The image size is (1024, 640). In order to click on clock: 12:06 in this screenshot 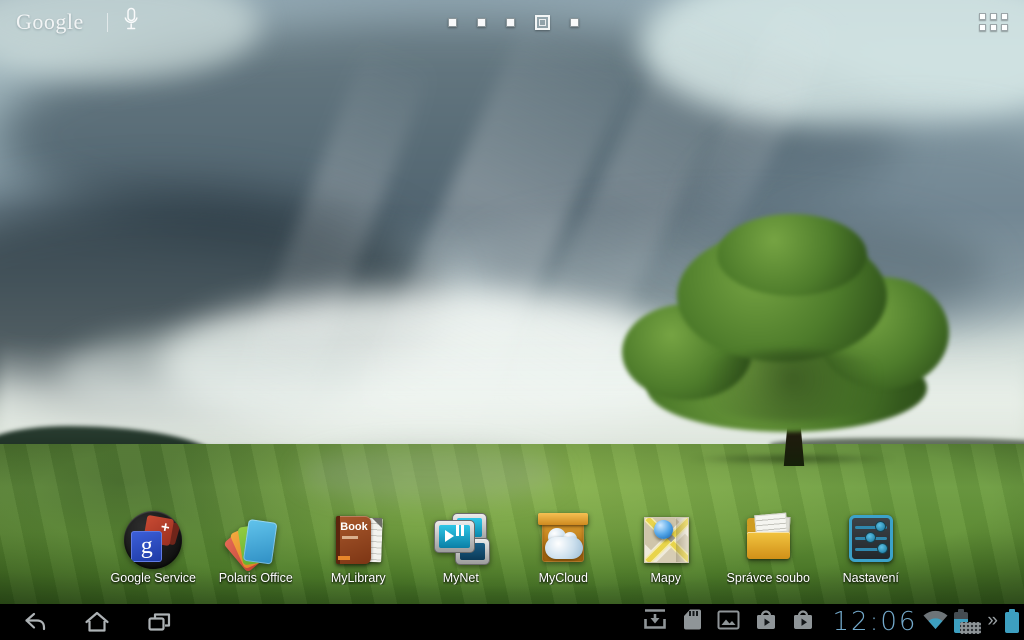, I will do `click(874, 622)`.